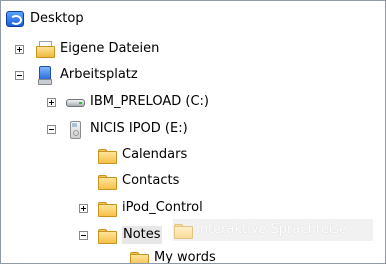 Image resolution: width=386 pixels, height=264 pixels. Describe the element at coordinates (155, 154) in the screenshot. I see `tree-item-label: Calendars` at that location.